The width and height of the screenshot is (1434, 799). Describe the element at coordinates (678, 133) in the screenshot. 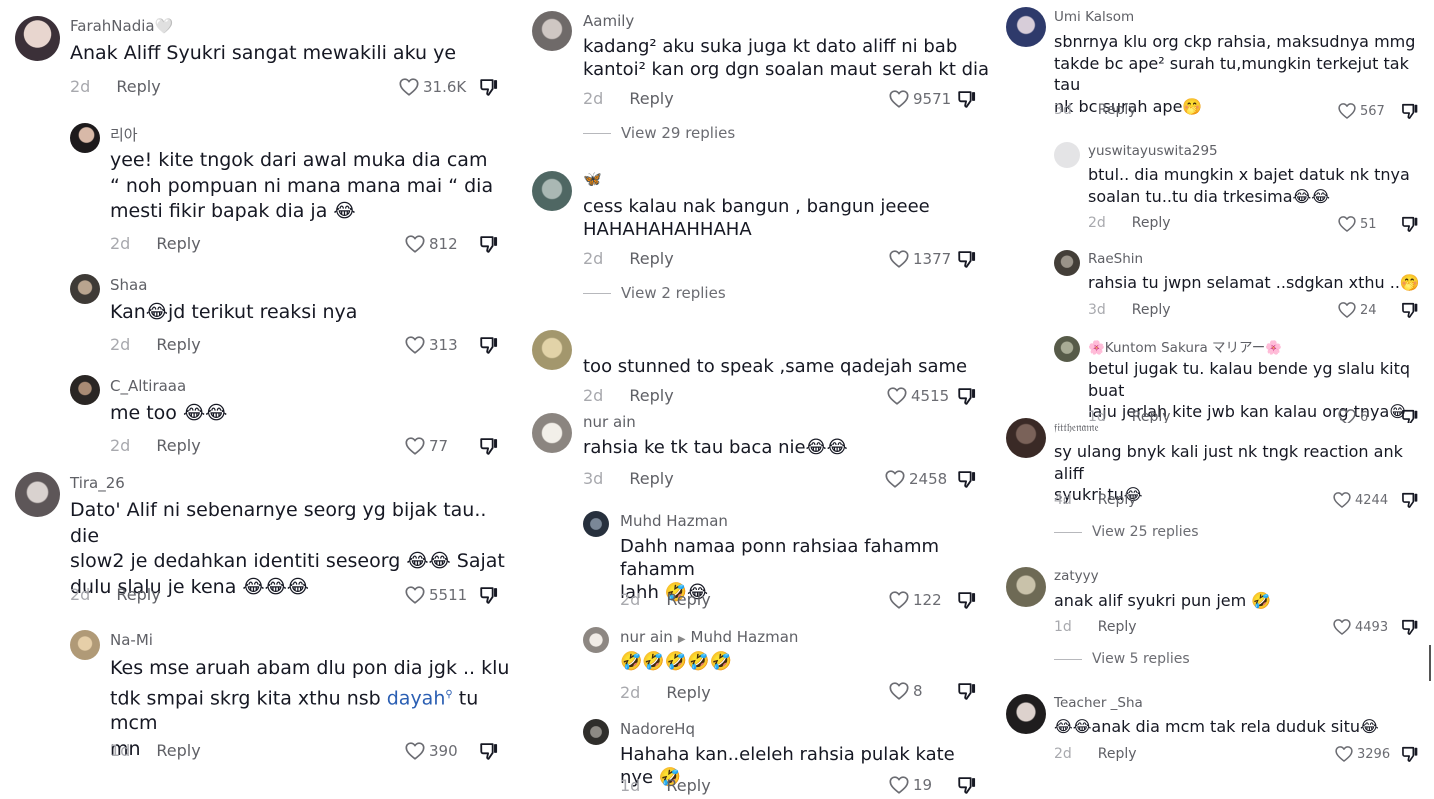

I see `view-replies-label: View 29 replies` at that location.